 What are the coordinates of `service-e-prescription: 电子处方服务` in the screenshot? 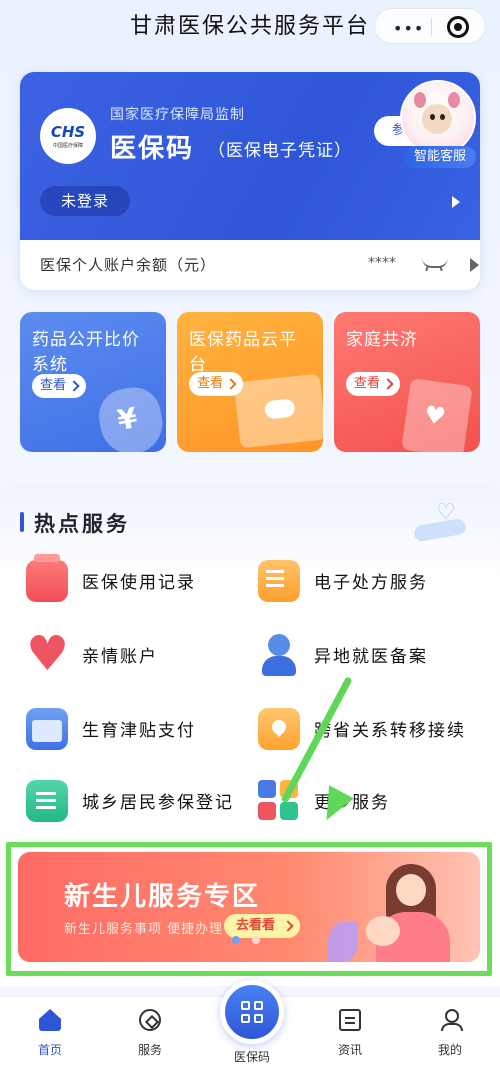 It's located at (368, 583).